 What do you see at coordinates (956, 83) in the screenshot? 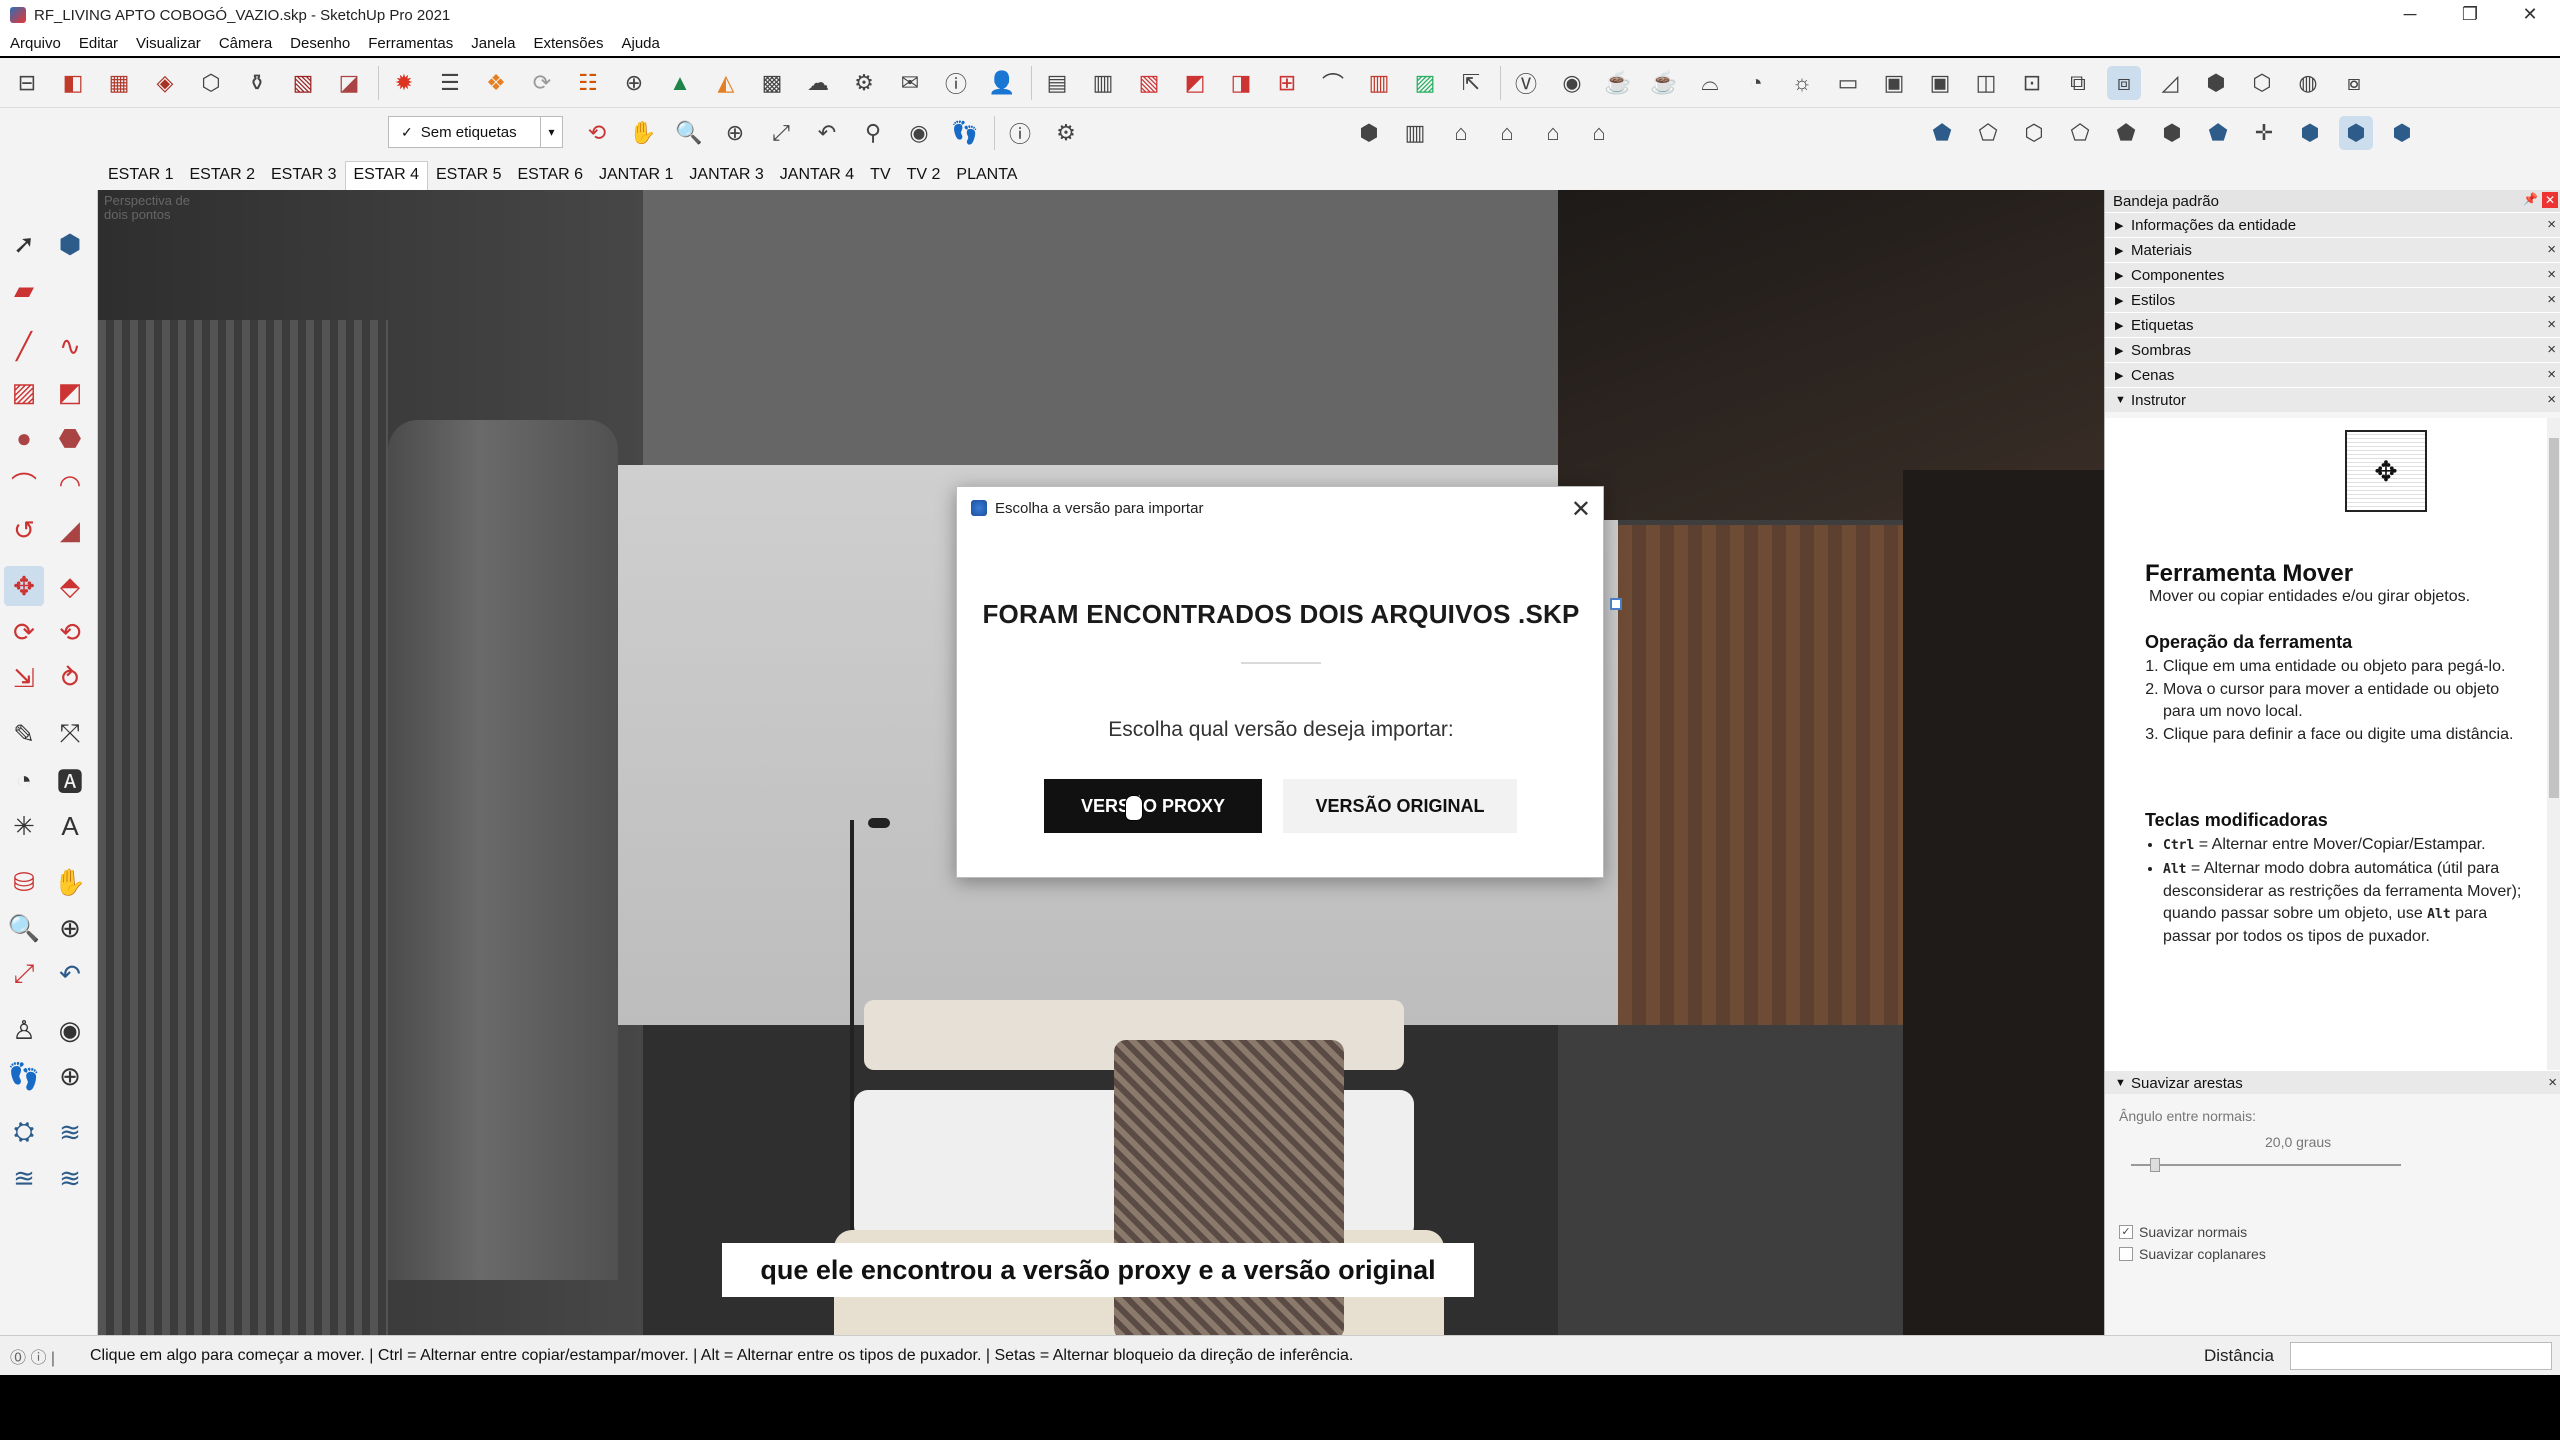
I see `info-icon: ⓘ` at bounding box center [956, 83].